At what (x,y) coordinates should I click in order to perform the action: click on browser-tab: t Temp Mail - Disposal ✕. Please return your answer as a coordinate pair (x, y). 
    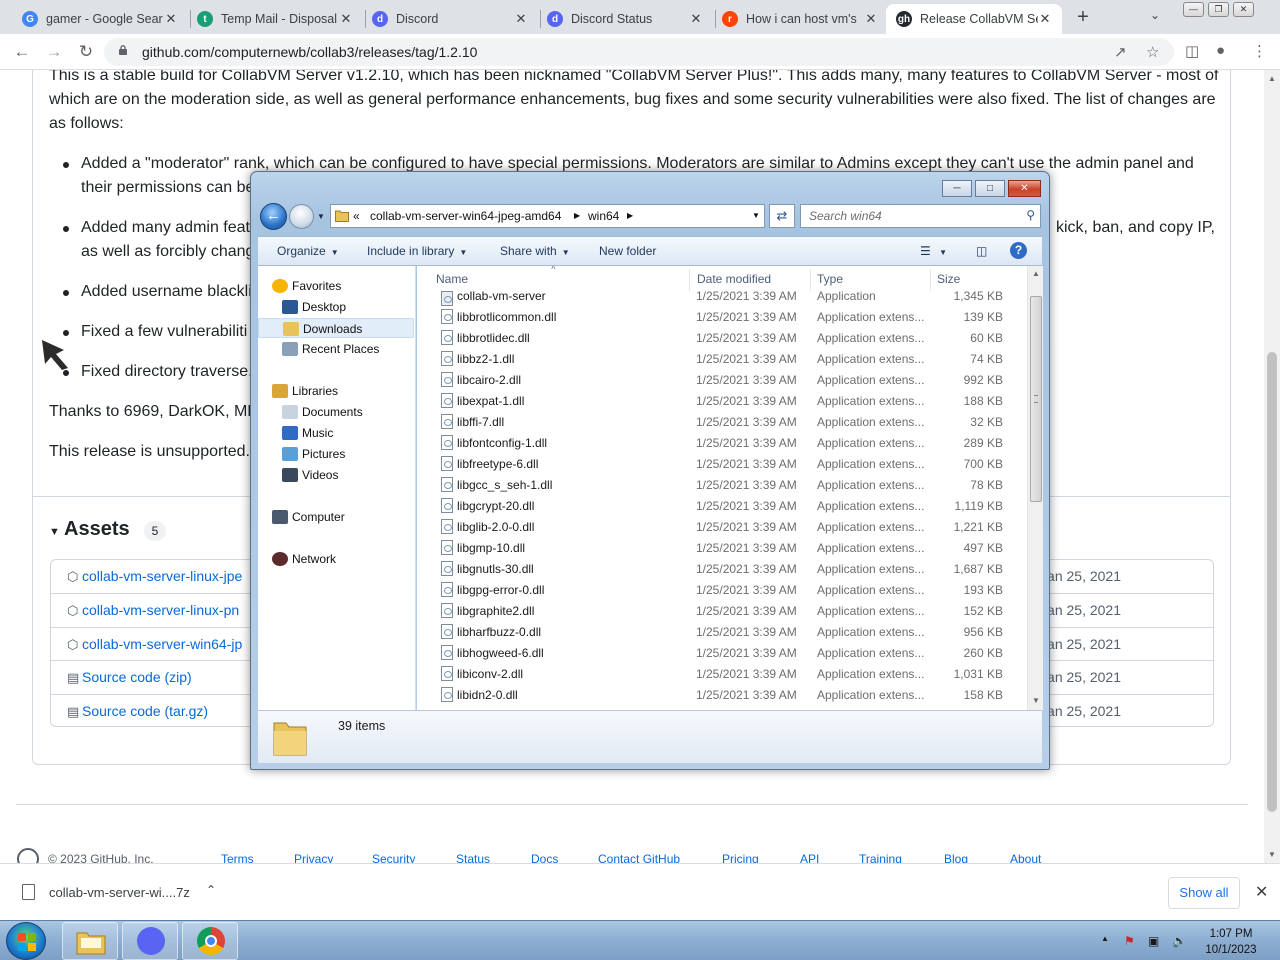
    Looking at the image, I should click on (275, 19).